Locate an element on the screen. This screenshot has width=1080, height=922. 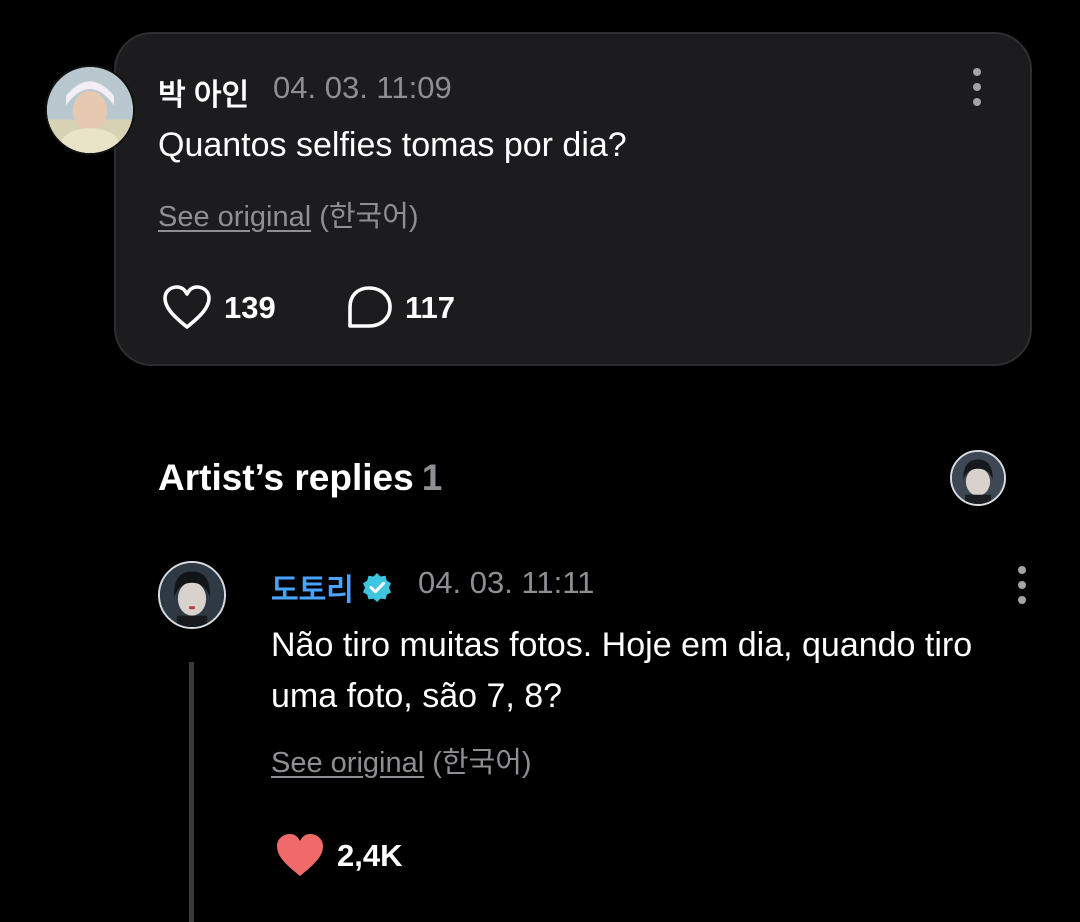
reply-see-original-link: See original is located at coordinates (347, 763).